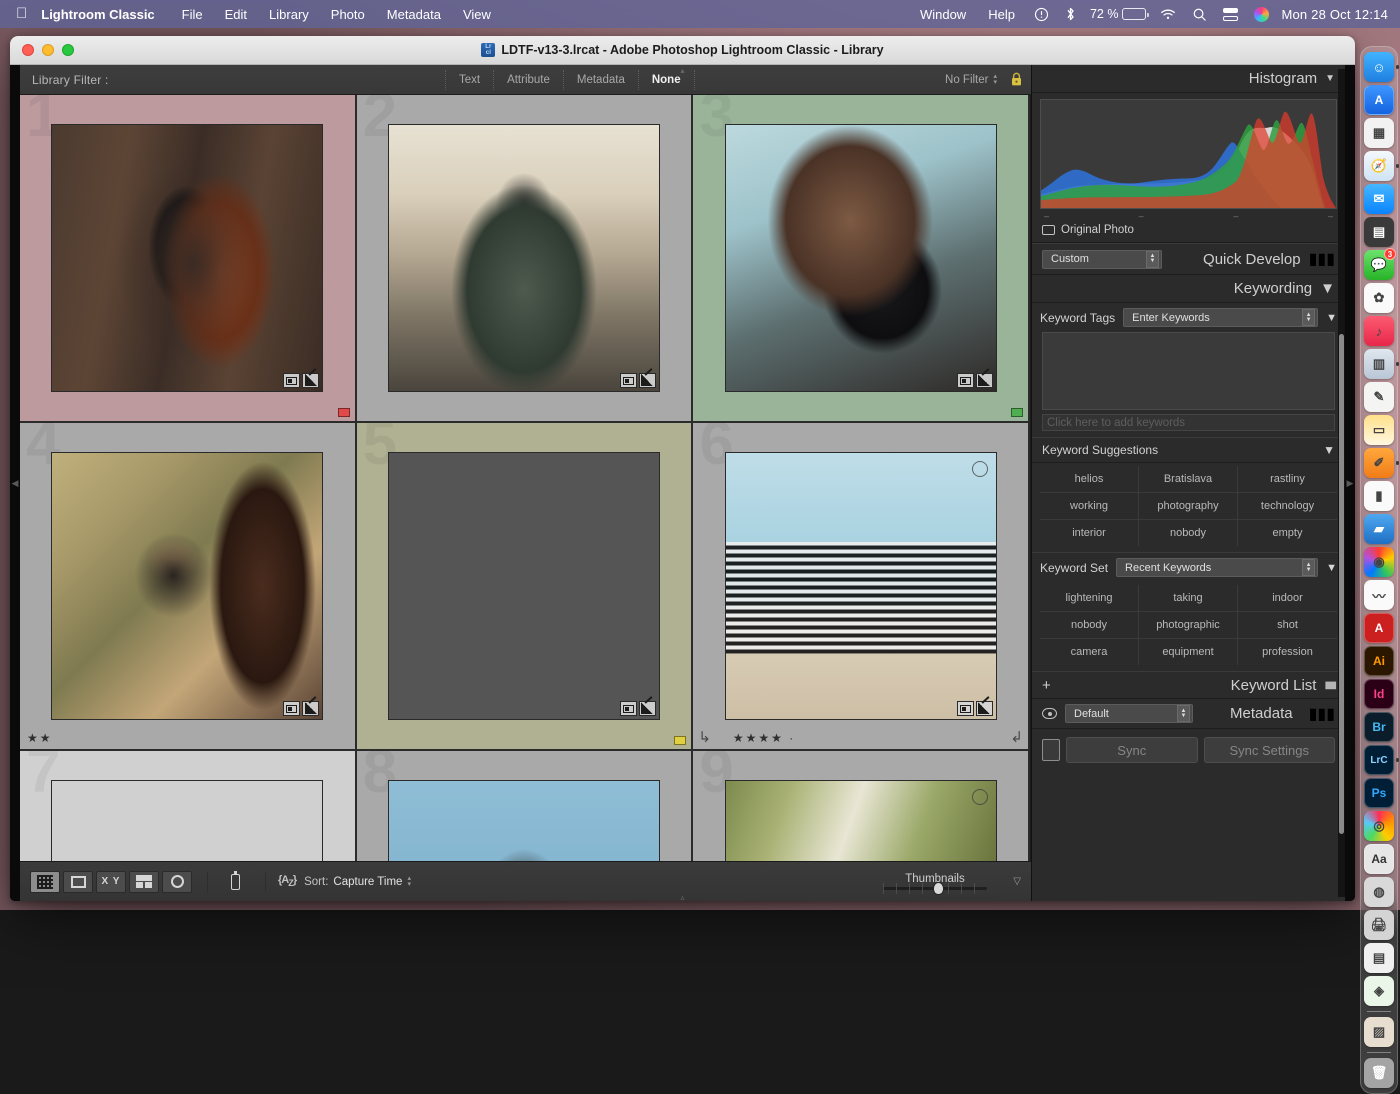  I want to click on keyword-set-item: photographic, so click(1188, 625).